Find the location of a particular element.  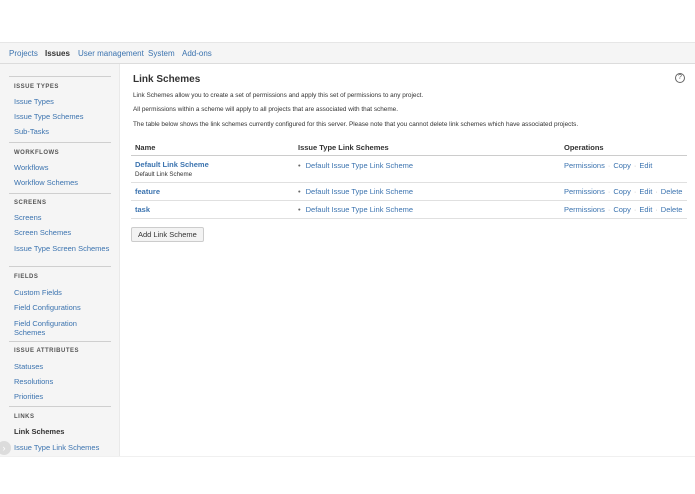

scheme-description: Default Link Scheme is located at coordinates (164, 174).